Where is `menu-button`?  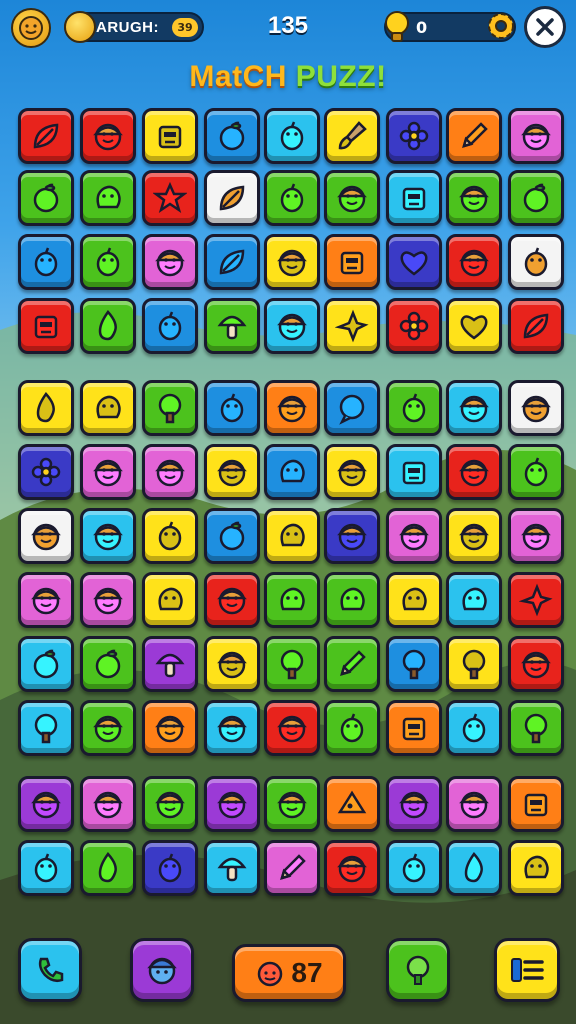 menu-button is located at coordinates (527, 970).